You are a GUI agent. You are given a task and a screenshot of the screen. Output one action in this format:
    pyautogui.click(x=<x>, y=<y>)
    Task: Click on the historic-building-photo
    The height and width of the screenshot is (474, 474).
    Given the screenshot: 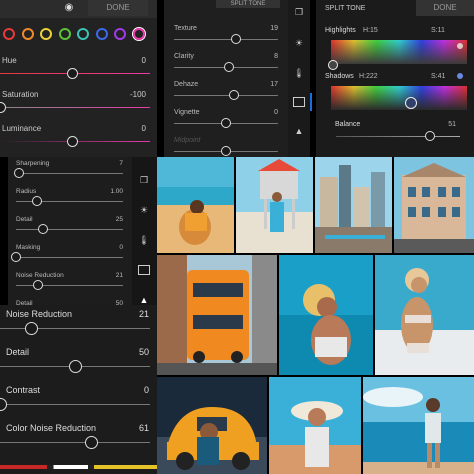 What is the action you would take?
    pyautogui.click(x=434, y=205)
    